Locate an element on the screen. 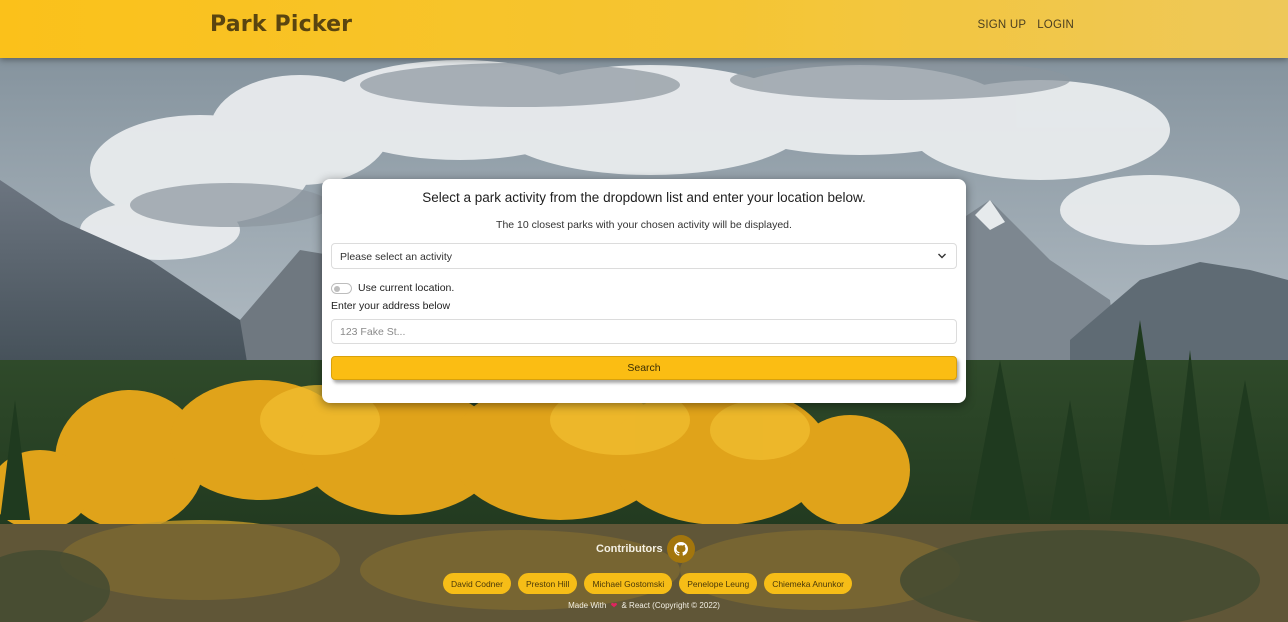 Image resolution: width=1288 pixels, height=622 pixels. contributors-row: Contributors is located at coordinates (645, 549).